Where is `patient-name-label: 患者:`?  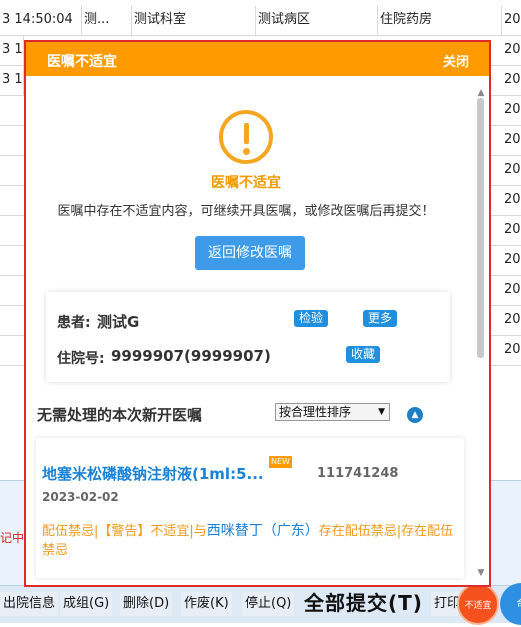 patient-name-label: 患者: is located at coordinates (74, 323).